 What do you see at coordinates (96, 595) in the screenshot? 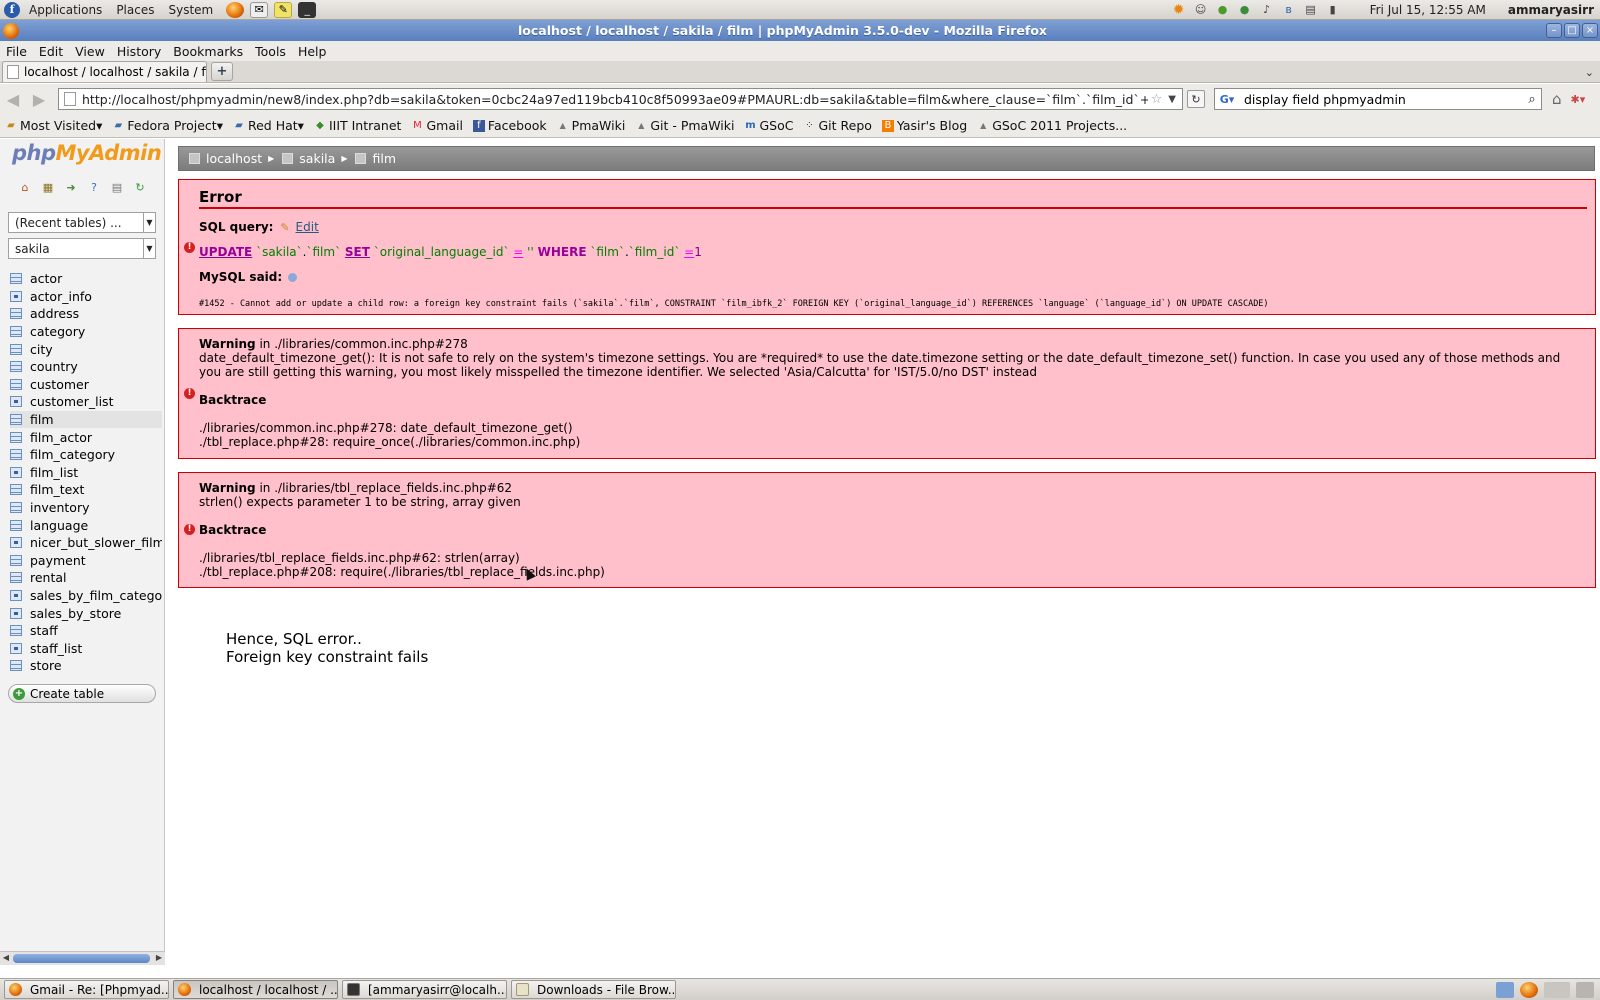
I see `sidebar-table-label: sales_by_film_category` at bounding box center [96, 595].